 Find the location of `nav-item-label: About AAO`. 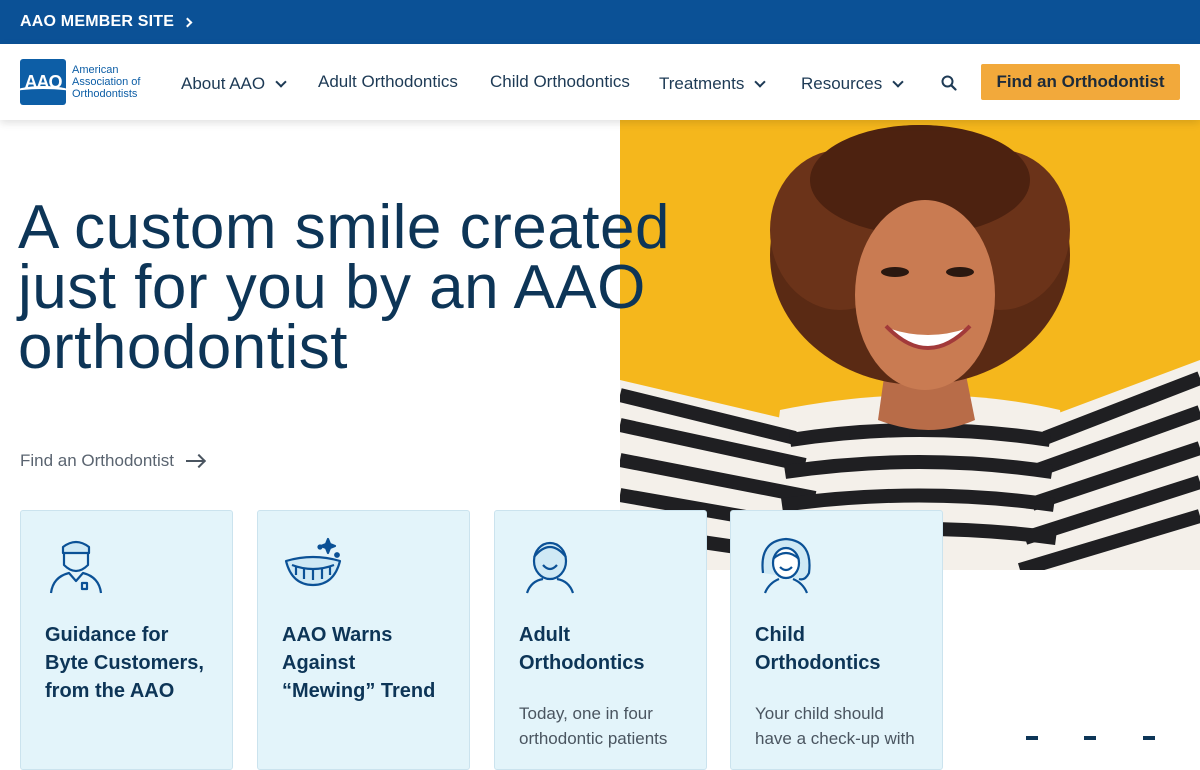

nav-item-label: About AAO is located at coordinates (223, 83).